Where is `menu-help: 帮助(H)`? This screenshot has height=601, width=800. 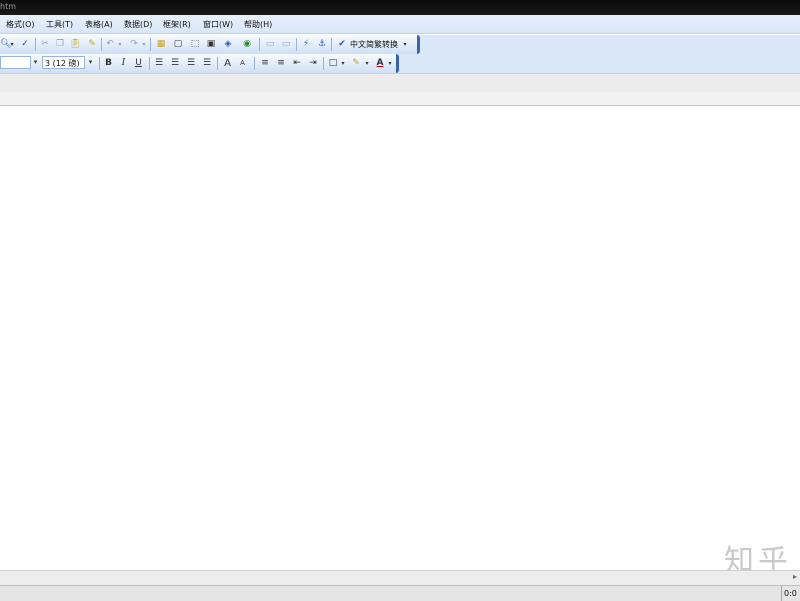 menu-help: 帮助(H) is located at coordinates (258, 24).